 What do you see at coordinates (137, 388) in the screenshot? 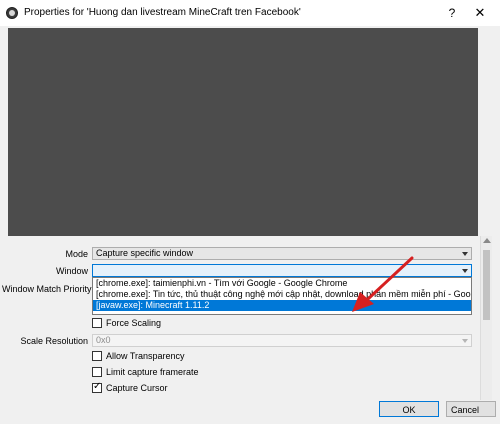
I see `capture-cursor-label: Capture Cursor` at bounding box center [137, 388].